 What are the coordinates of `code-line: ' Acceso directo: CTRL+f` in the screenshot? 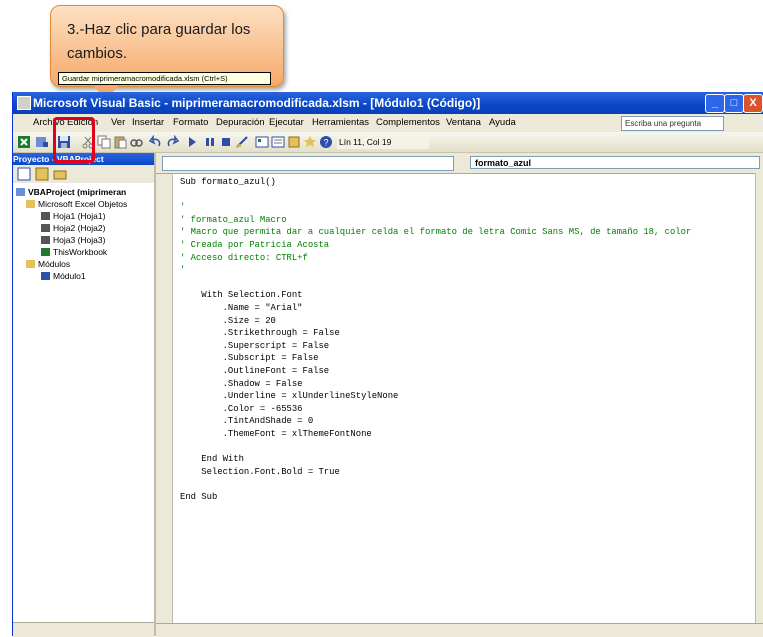 It's located at (244, 257).